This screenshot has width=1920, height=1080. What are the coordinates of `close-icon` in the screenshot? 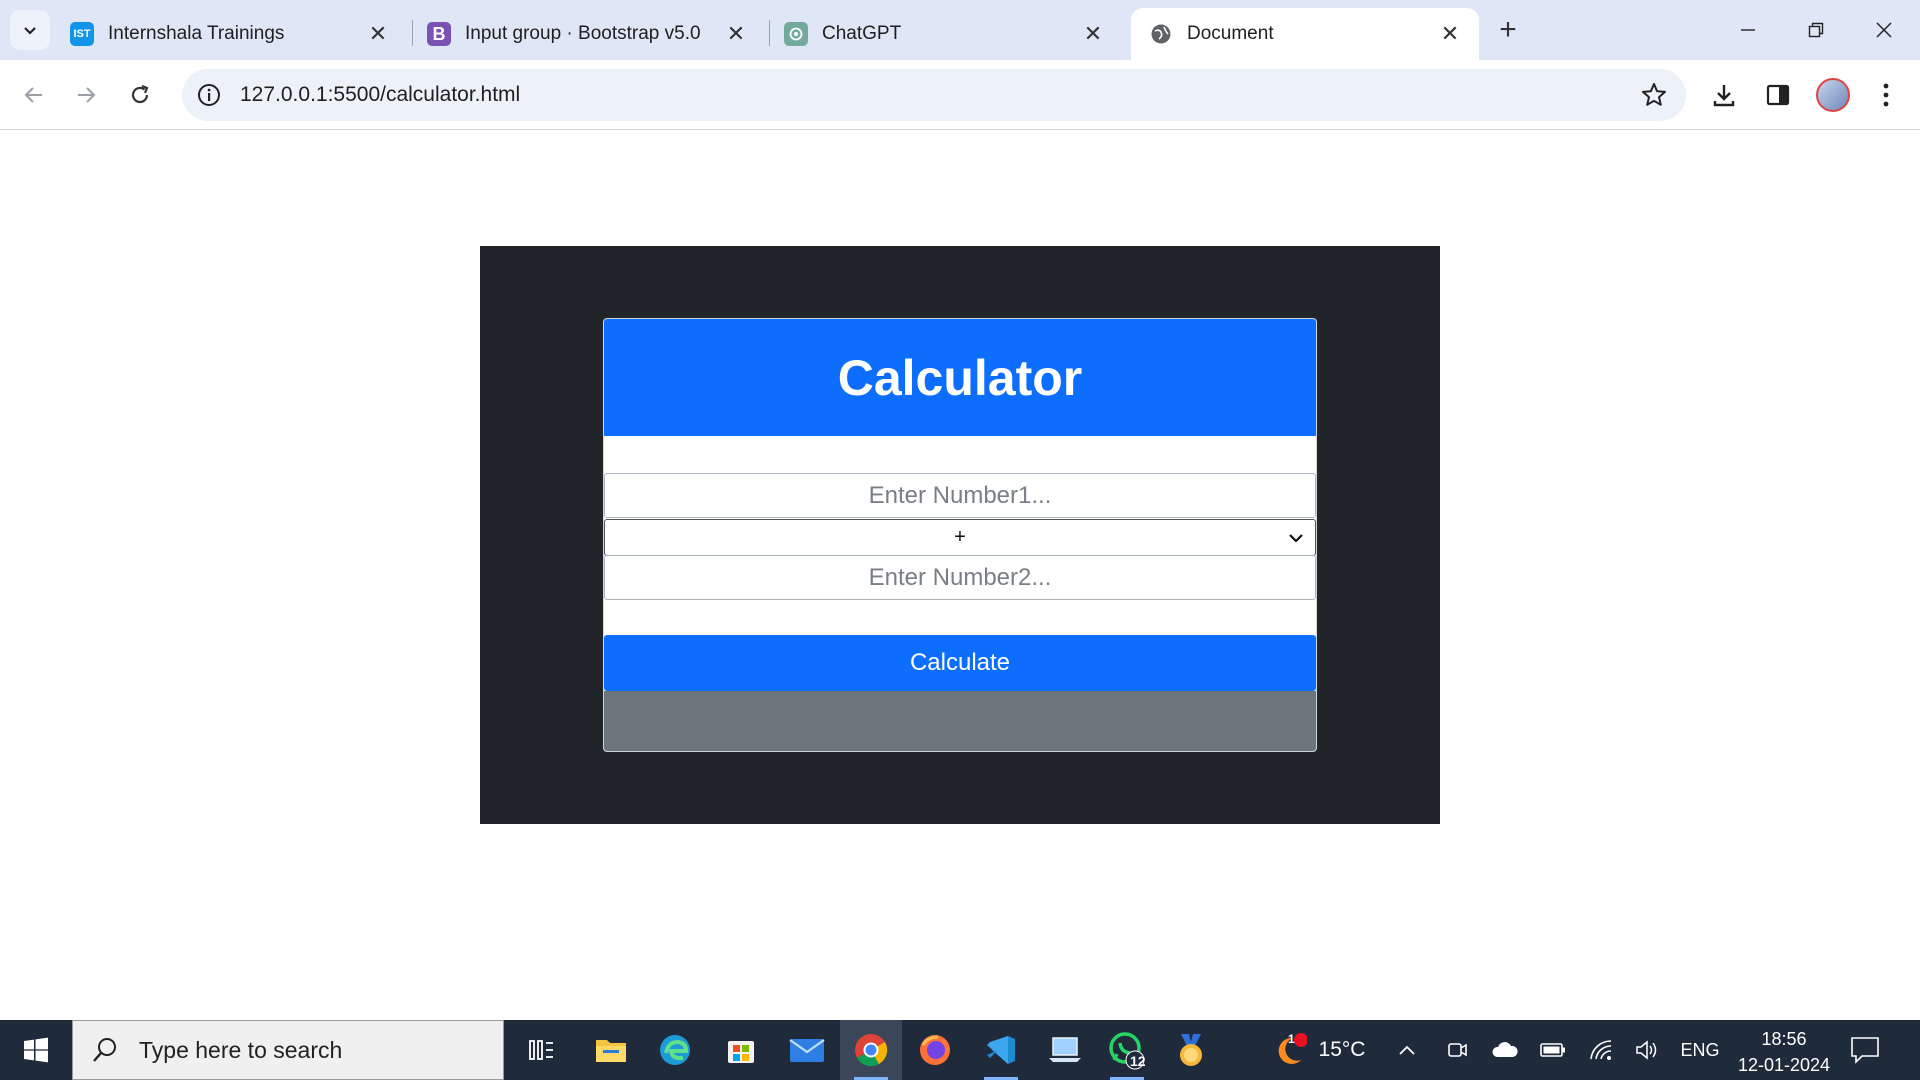 It's located at (1884, 30).